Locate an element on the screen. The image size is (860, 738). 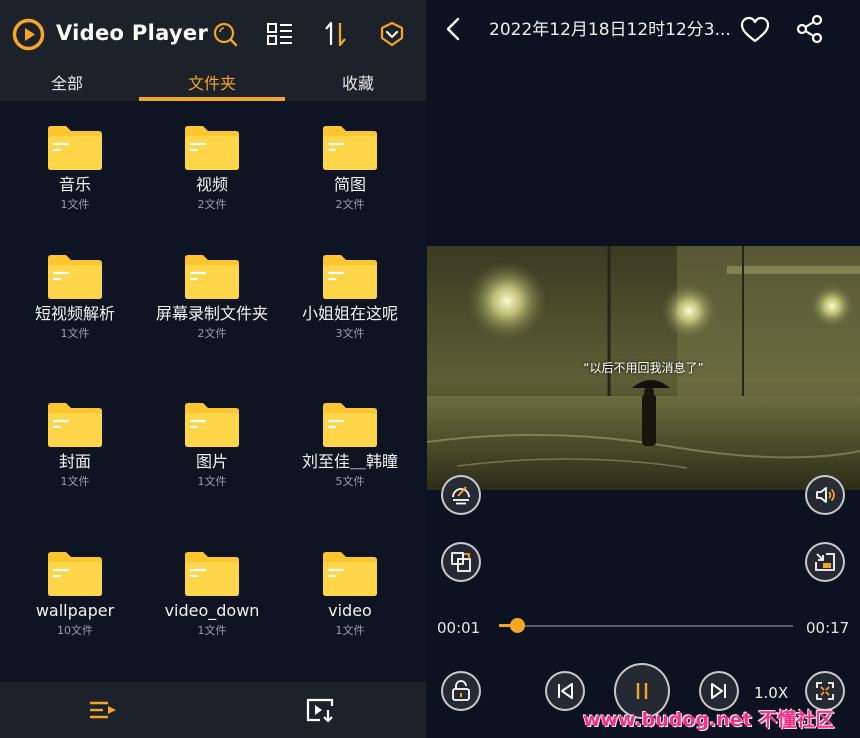
folder-name: video_down is located at coordinates (212, 610).